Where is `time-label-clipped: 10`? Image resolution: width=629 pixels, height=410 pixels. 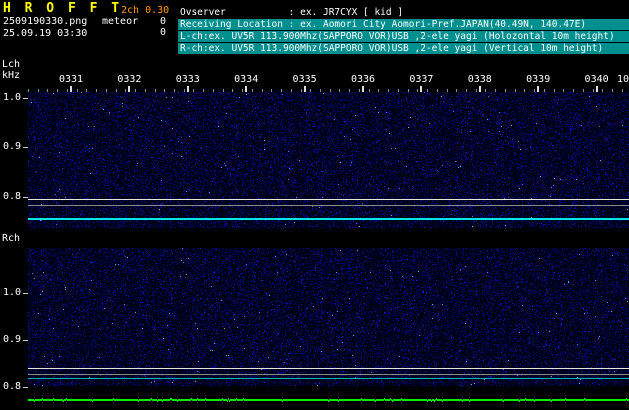 time-label-clipped: 10 is located at coordinates (623, 79).